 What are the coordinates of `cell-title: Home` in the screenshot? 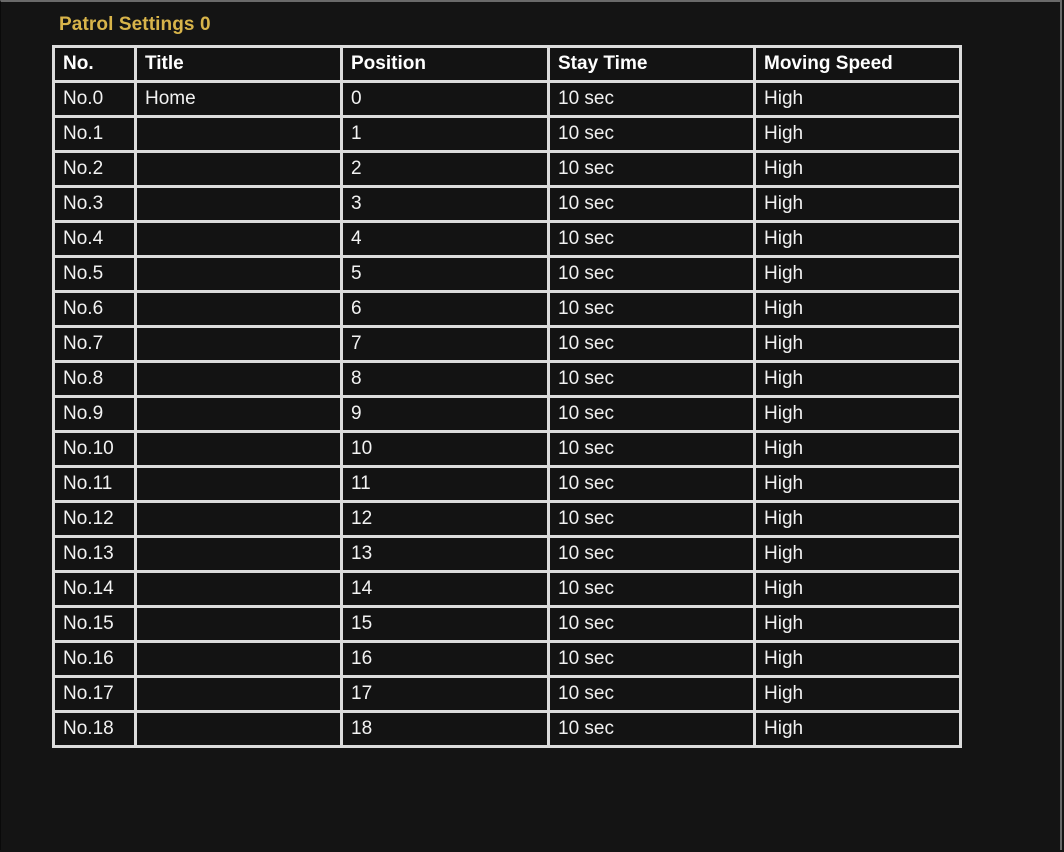 It's located at (238, 99).